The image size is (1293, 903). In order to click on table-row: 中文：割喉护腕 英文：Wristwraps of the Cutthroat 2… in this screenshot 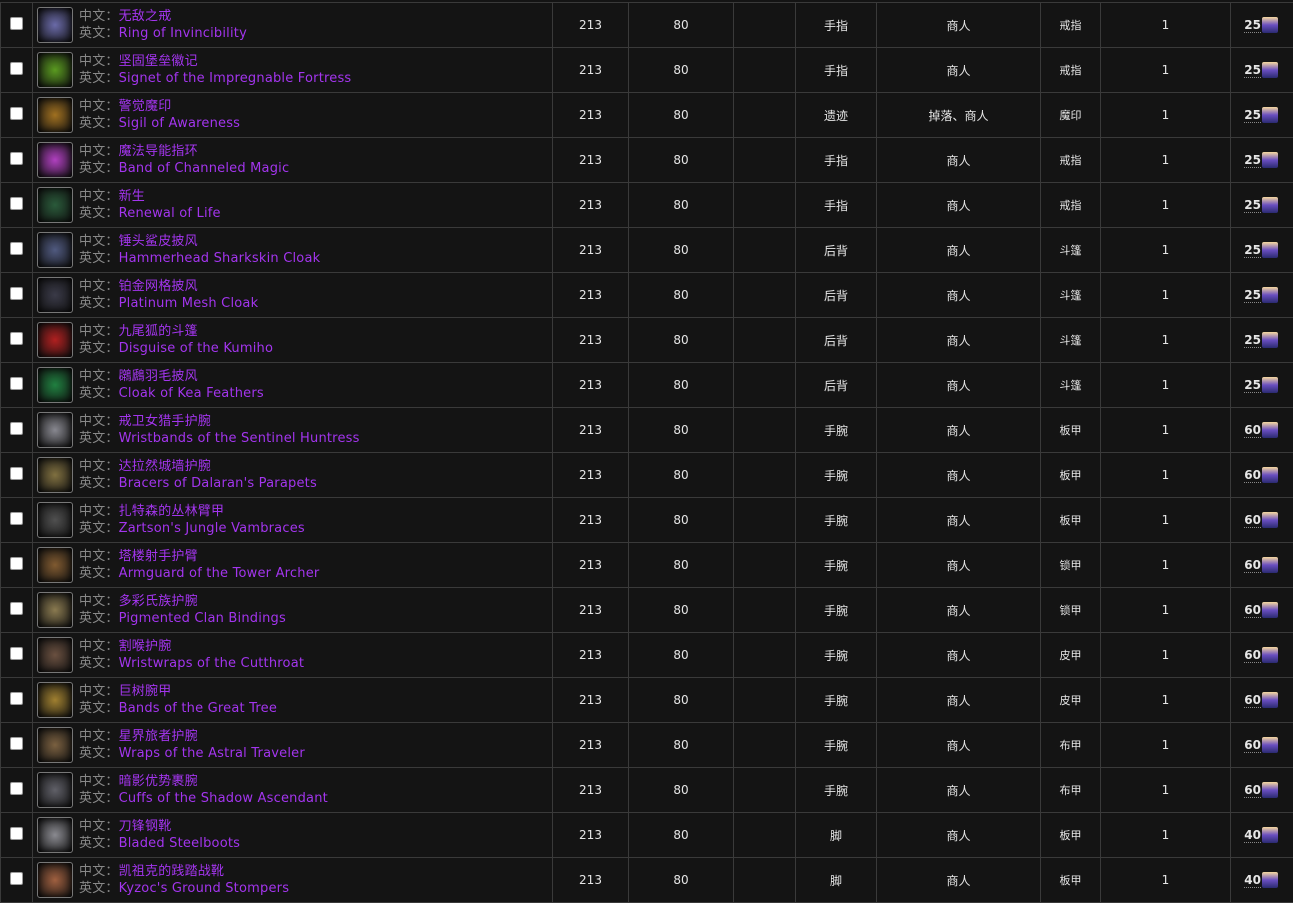, I will do `click(647, 655)`.